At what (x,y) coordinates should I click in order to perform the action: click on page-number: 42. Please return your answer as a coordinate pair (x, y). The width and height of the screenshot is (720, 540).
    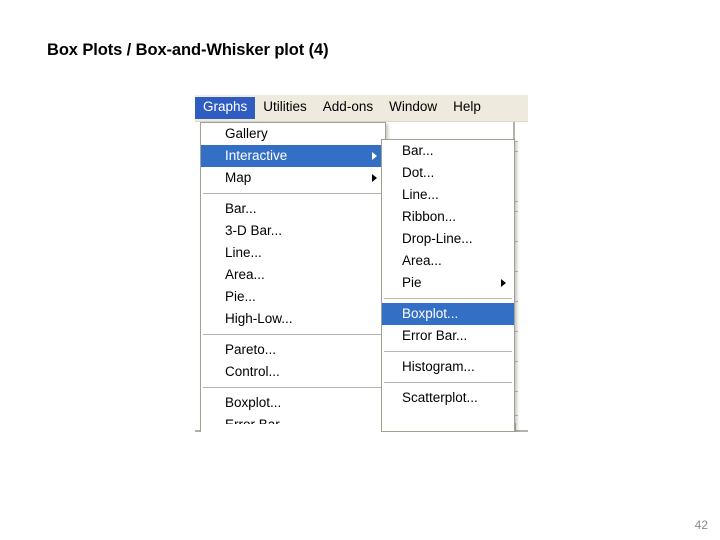
    Looking at the image, I should click on (701, 525).